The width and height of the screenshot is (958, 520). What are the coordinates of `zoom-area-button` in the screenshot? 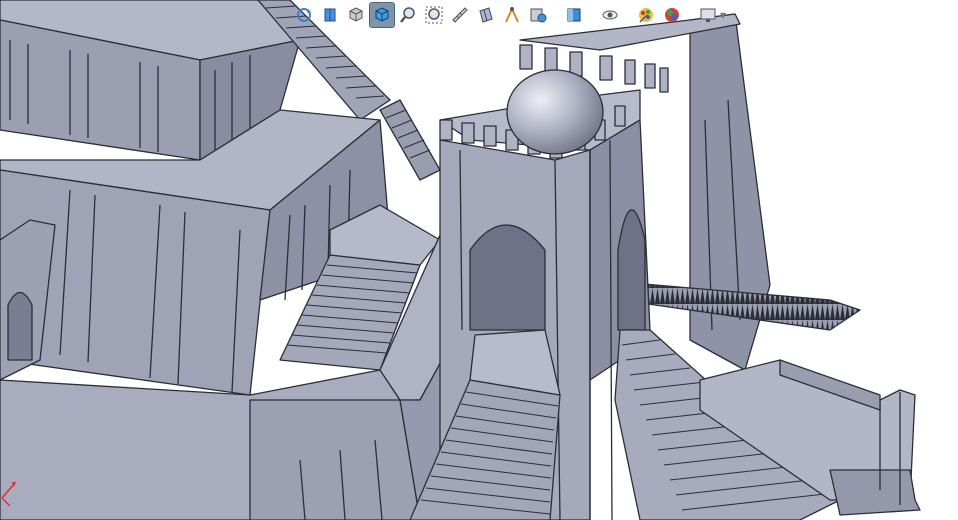 It's located at (434, 15).